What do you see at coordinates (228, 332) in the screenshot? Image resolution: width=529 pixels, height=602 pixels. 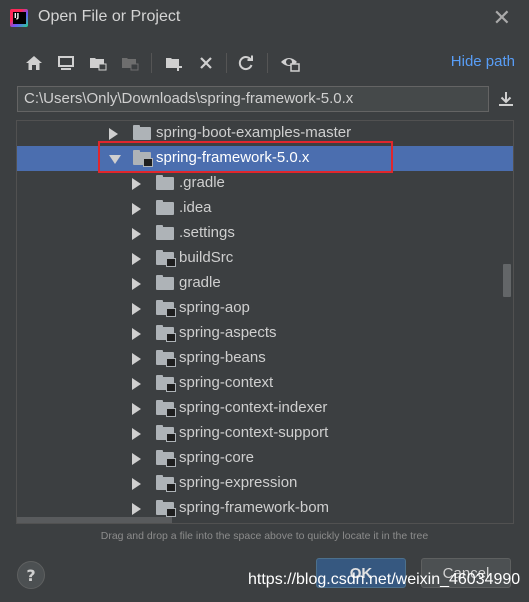 I see `tree-item-label: spring-aspects` at bounding box center [228, 332].